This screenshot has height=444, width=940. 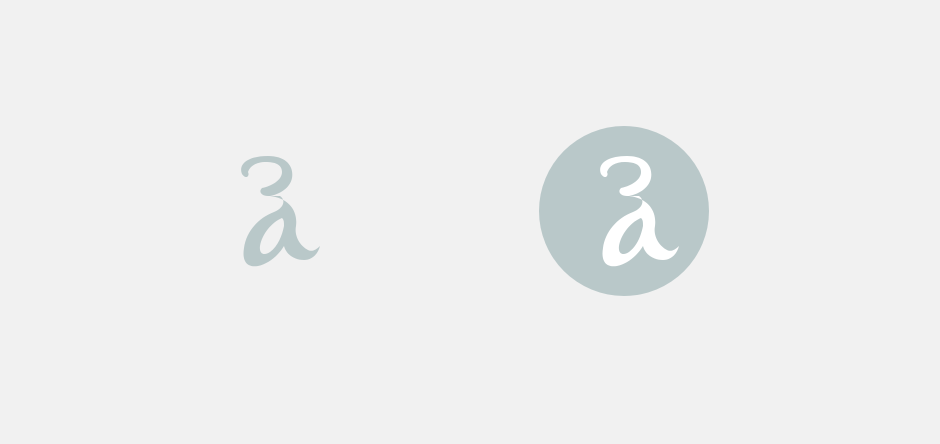 What do you see at coordinates (639, 211) in the screenshot?
I see `script-letter-glyph-white` at bounding box center [639, 211].